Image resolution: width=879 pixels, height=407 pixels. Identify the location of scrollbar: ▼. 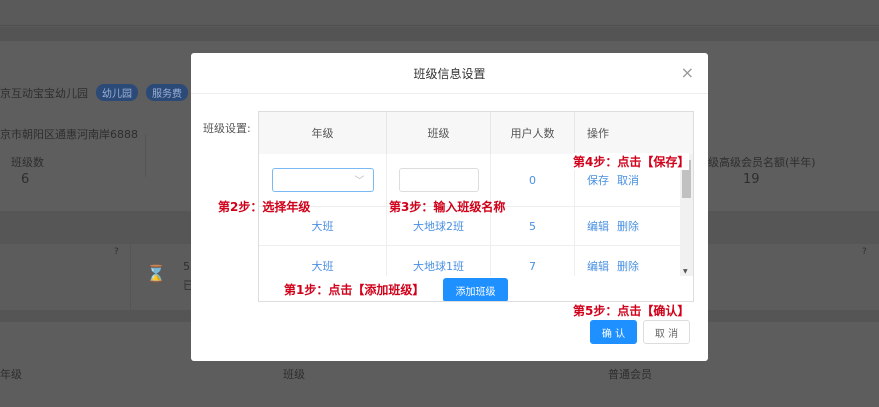
(686, 215).